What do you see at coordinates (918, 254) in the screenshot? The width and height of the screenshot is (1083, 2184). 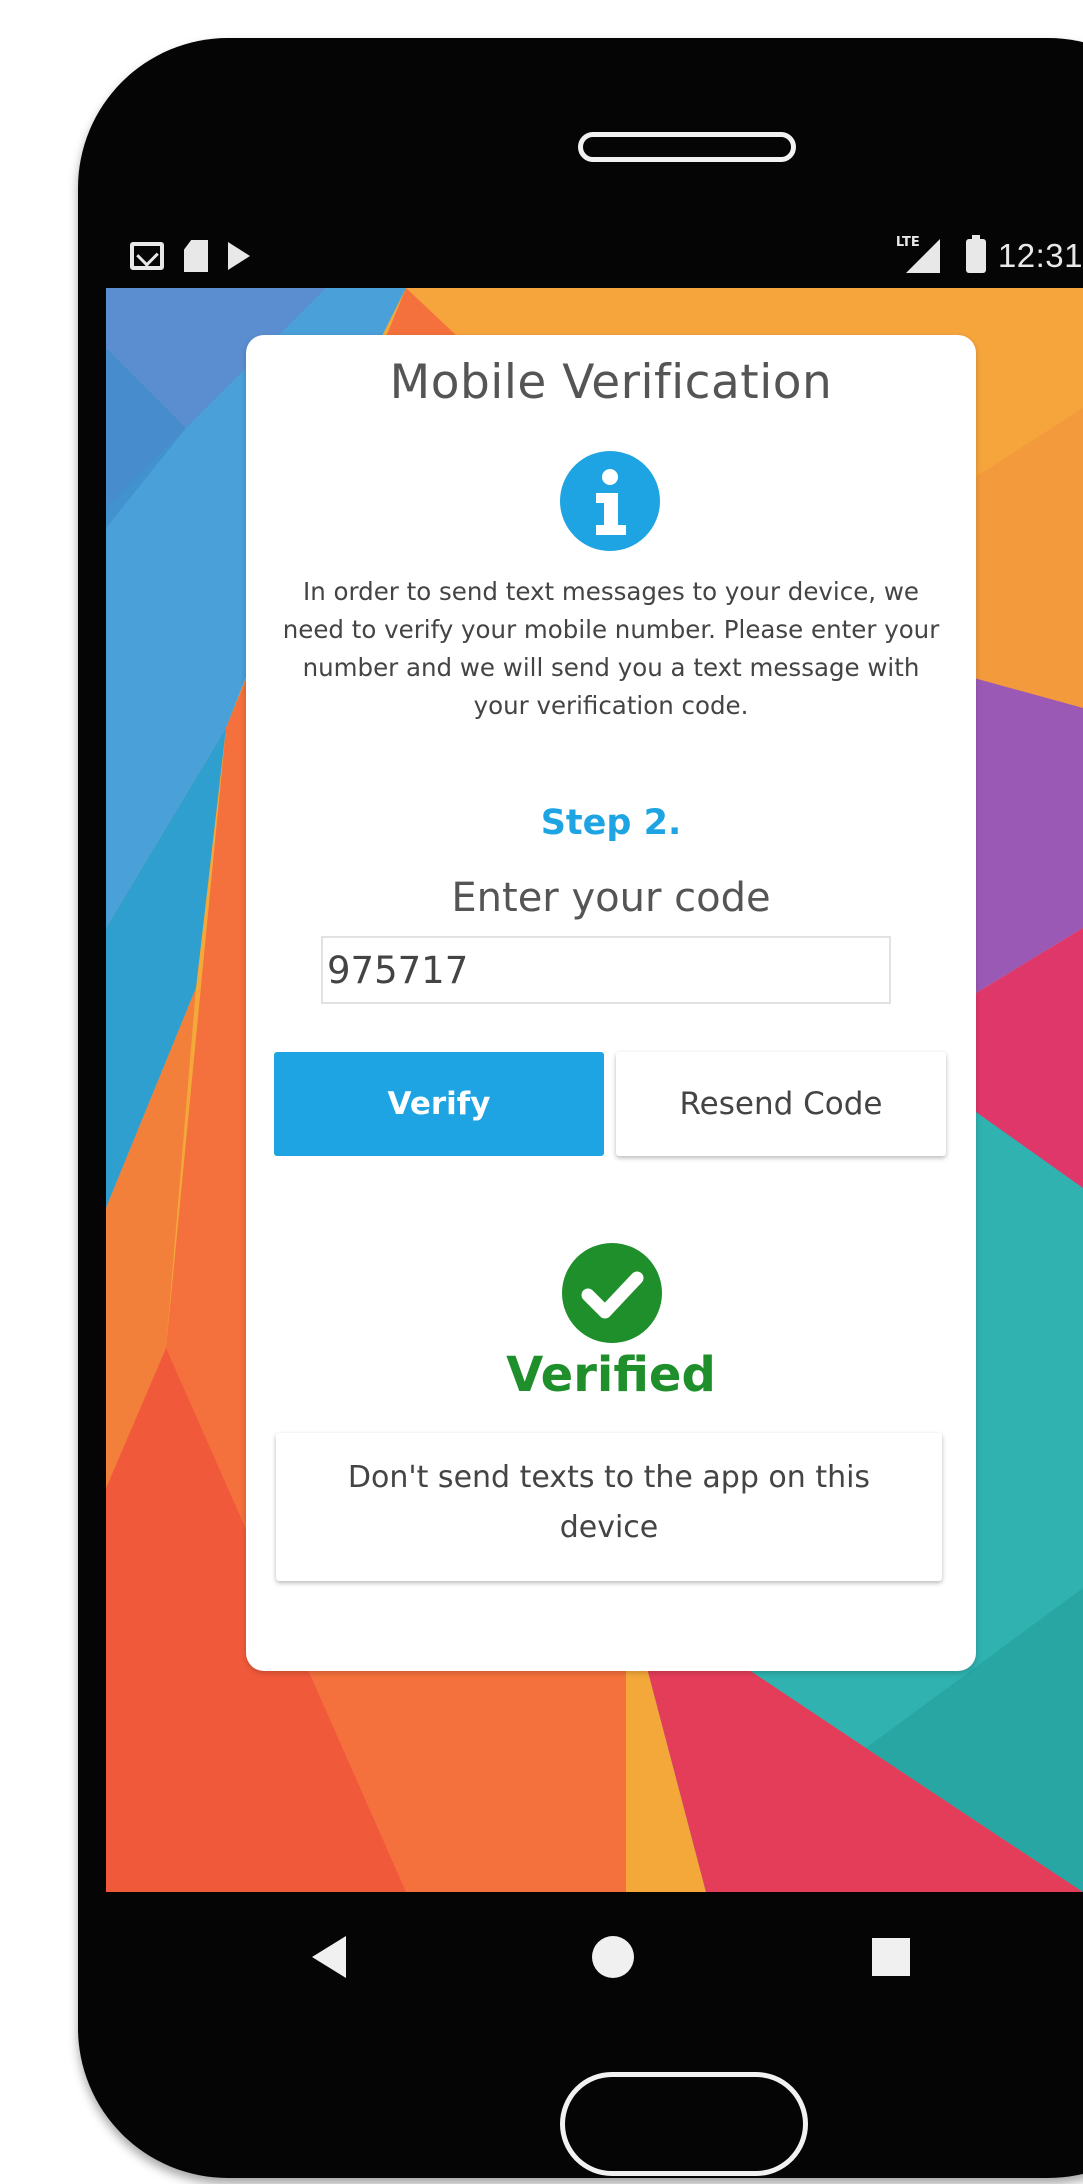 I see `lte-signal-icon: LTE` at bounding box center [918, 254].